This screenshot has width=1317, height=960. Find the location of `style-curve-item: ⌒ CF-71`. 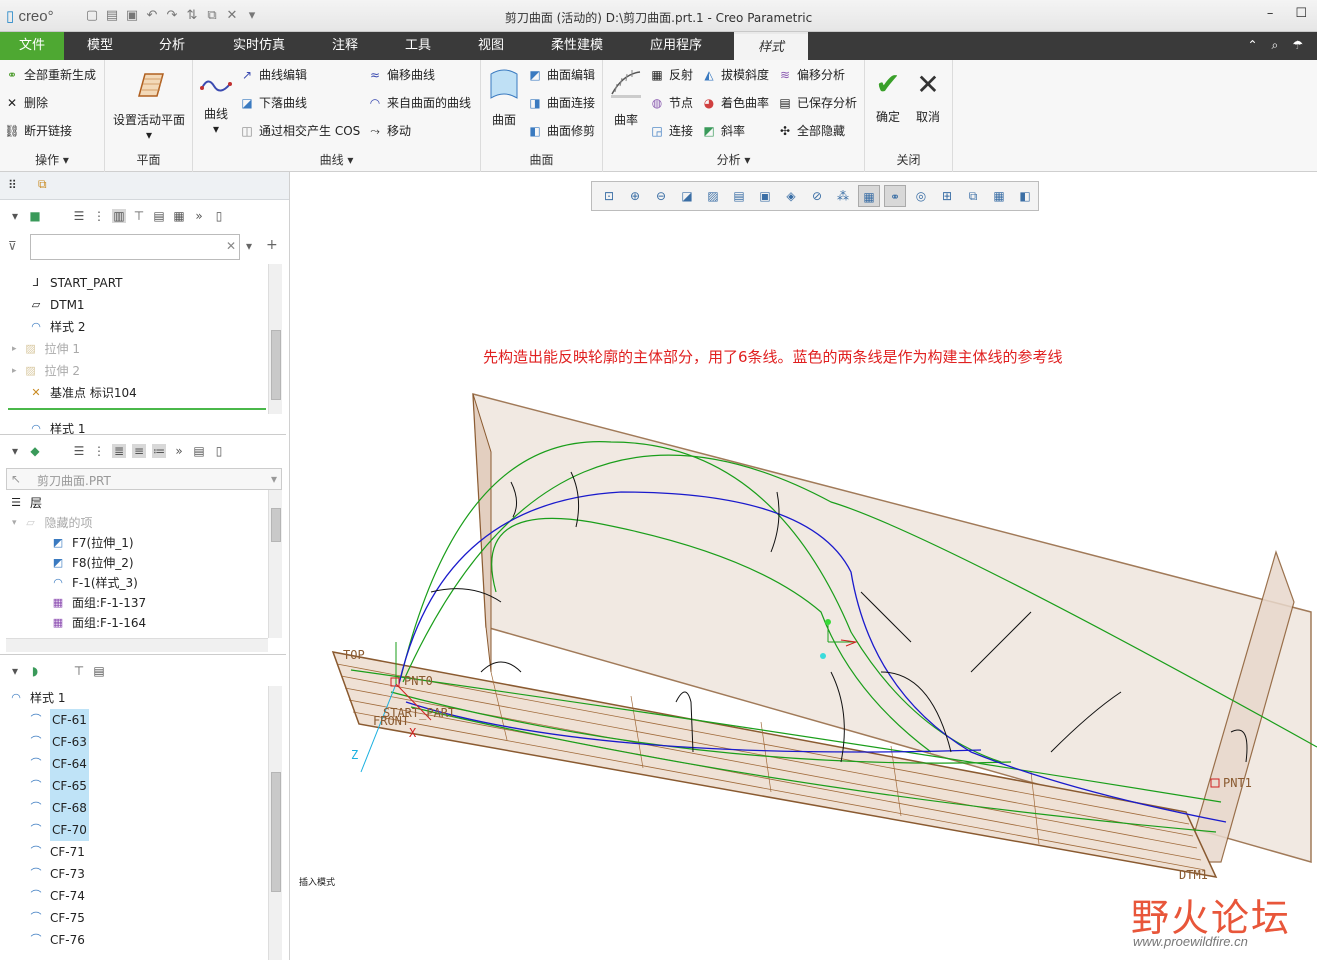

style-curve-item: ⌒ CF-71 is located at coordinates (56, 852).